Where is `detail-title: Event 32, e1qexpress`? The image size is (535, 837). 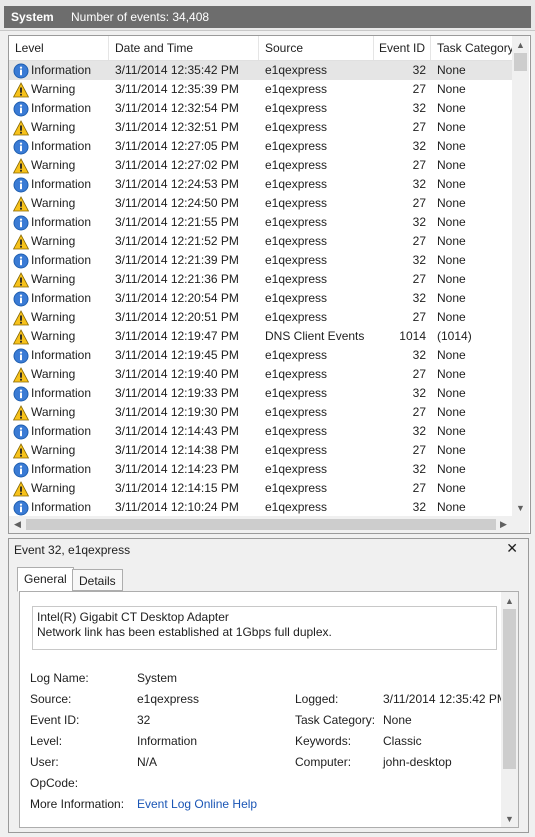 detail-title: Event 32, e1qexpress is located at coordinates (72, 550).